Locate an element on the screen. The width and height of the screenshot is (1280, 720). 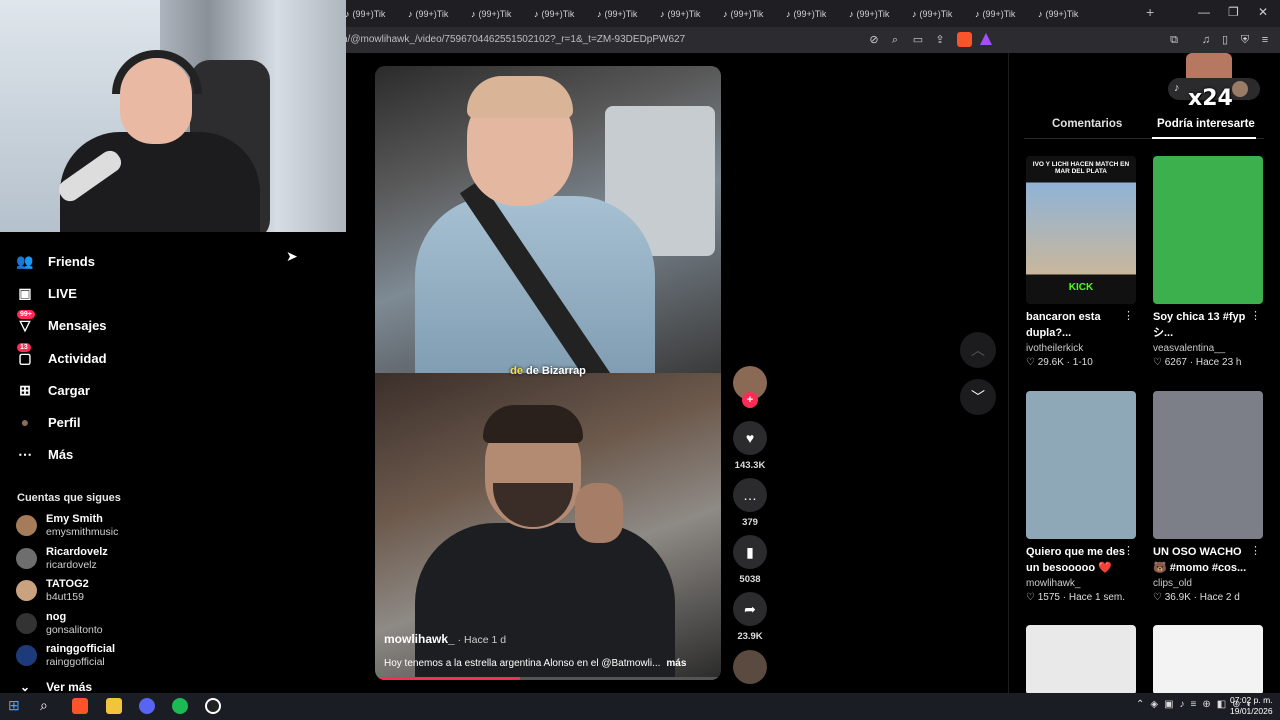
taskbar-clock: 07:02 p. m. 19/01/2026 is located at coordinates (1251, 706).